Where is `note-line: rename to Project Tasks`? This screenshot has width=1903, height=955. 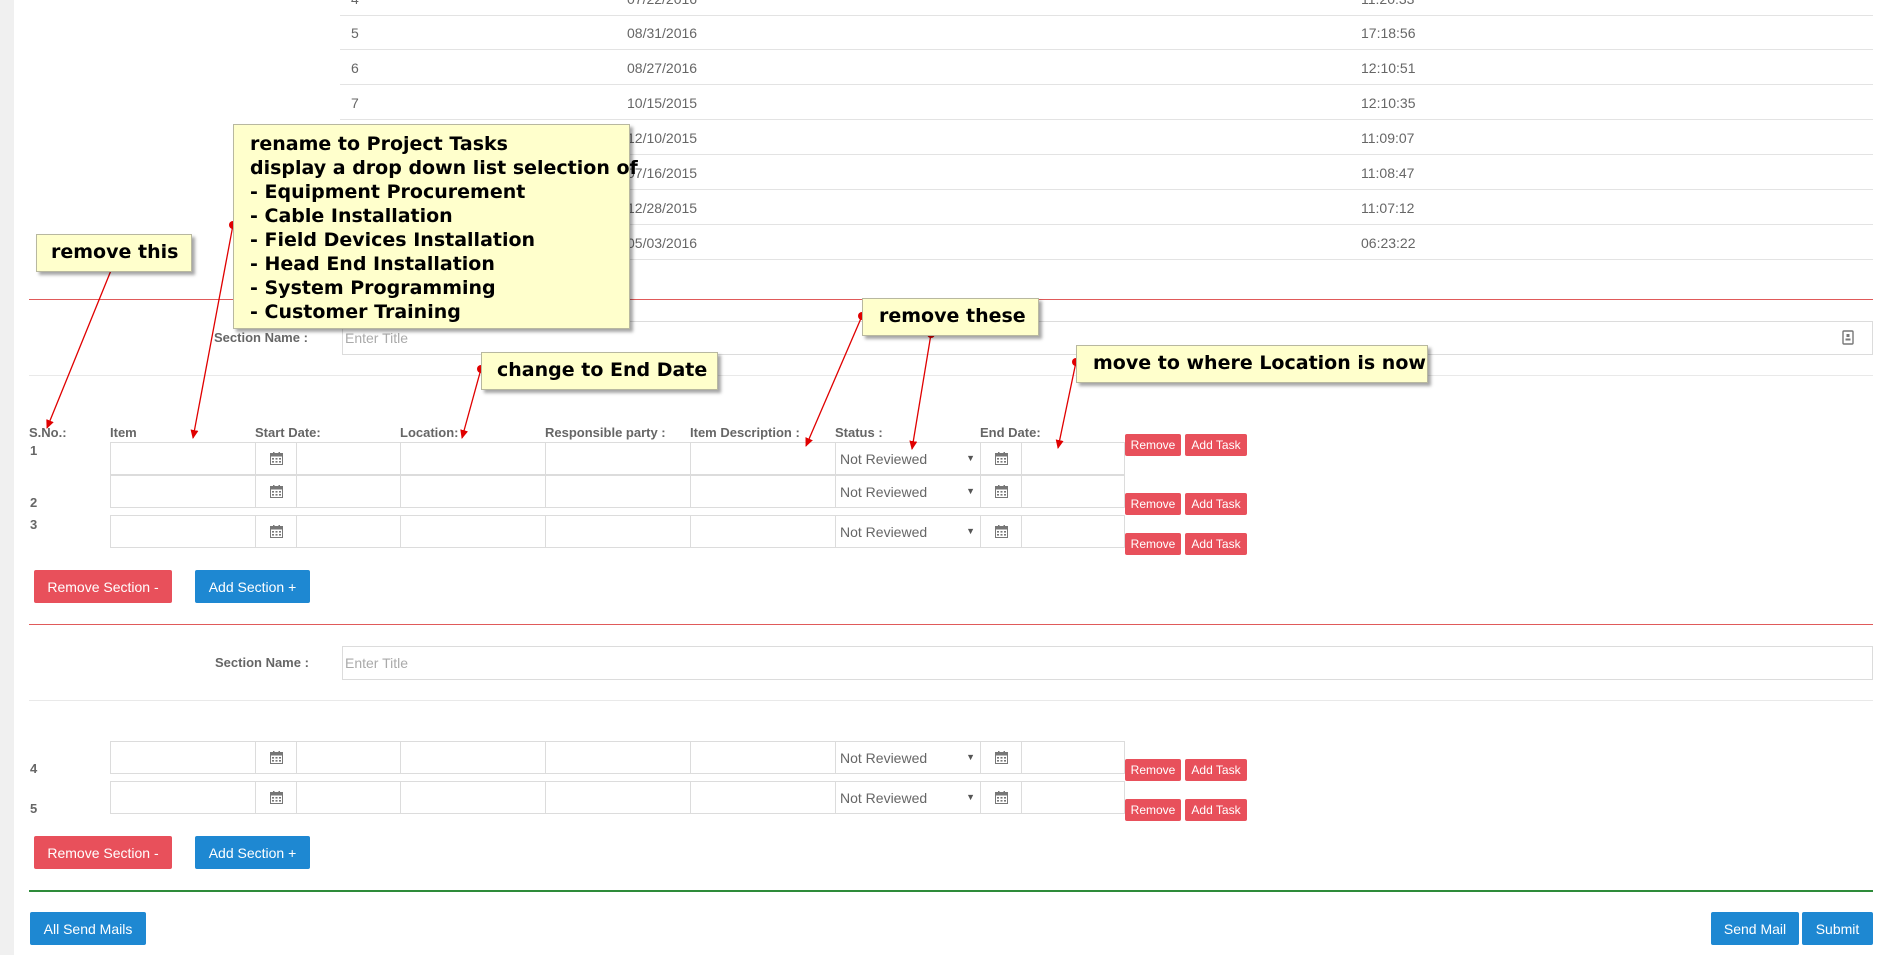
note-line: rename to Project Tasks is located at coordinates (379, 144).